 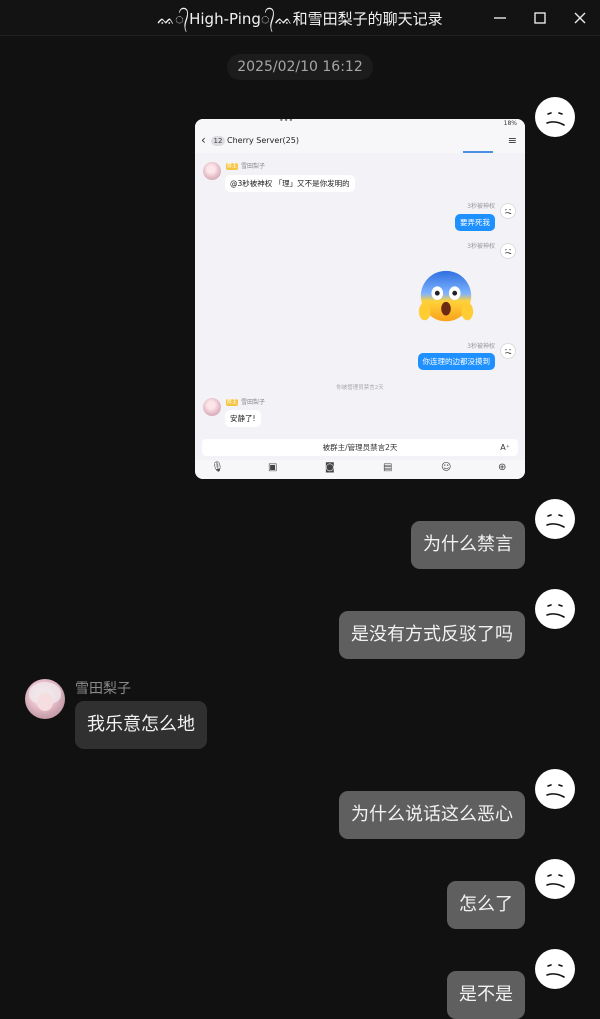 What do you see at coordinates (388, 467) in the screenshot?
I see `mini-file-icon: ▤` at bounding box center [388, 467].